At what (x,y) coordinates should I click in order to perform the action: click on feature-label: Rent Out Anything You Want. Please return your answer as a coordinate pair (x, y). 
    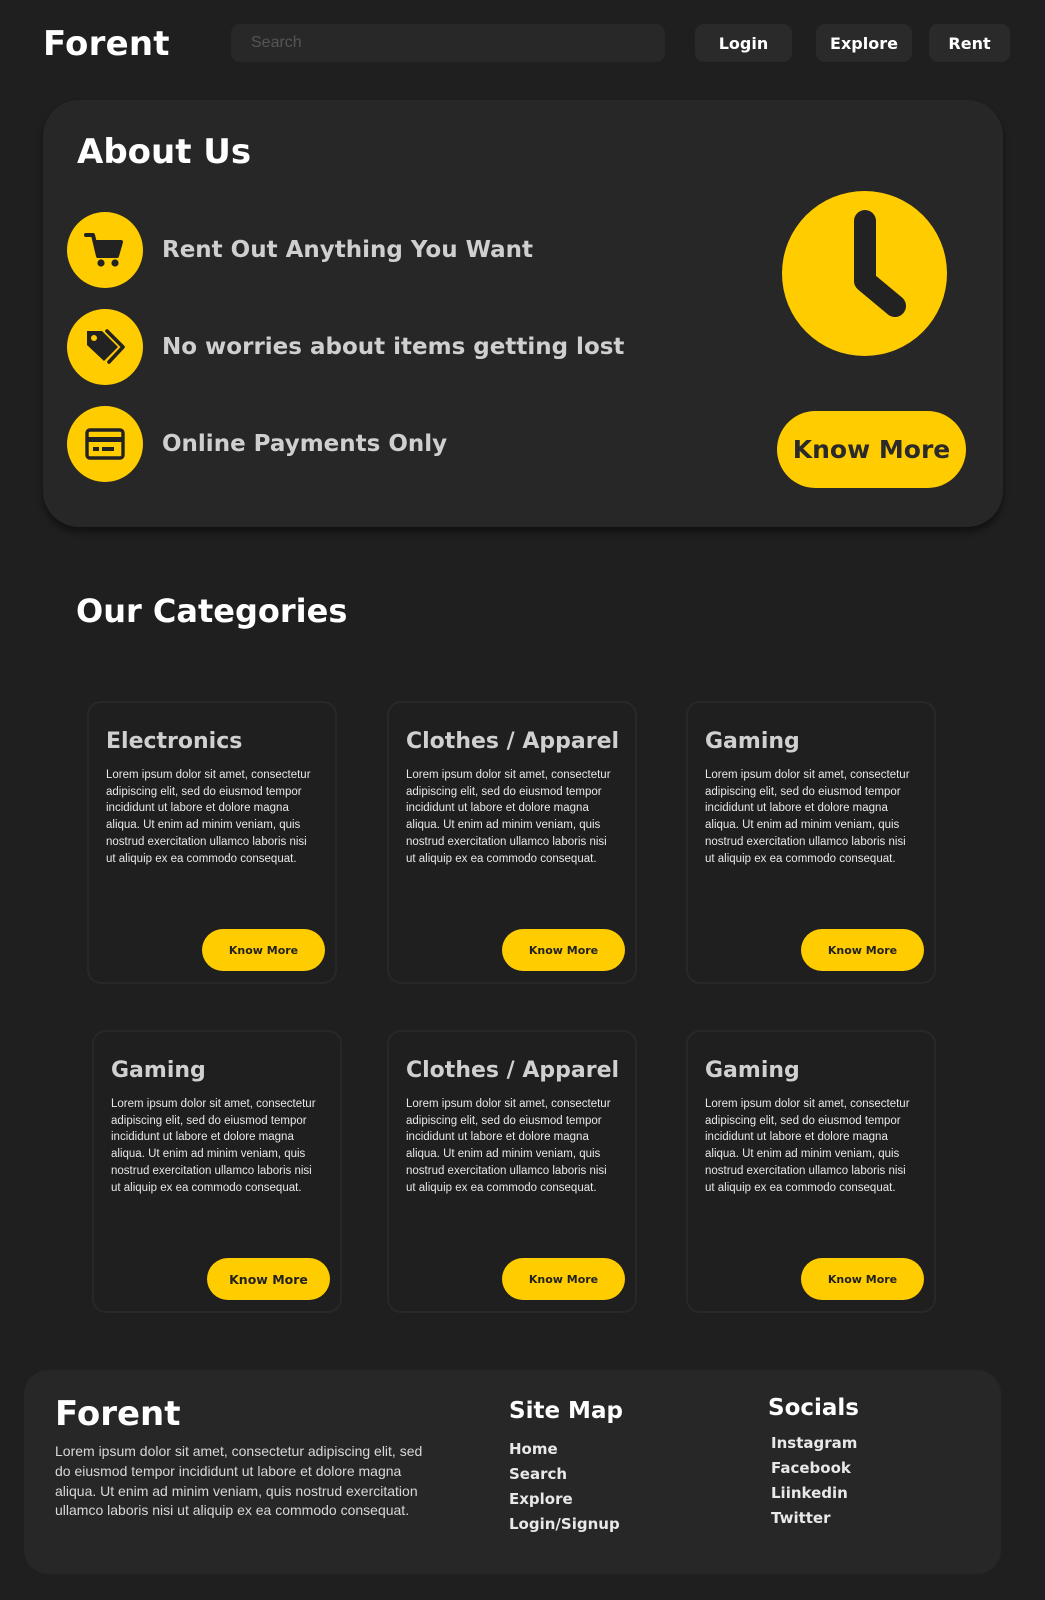
    Looking at the image, I should click on (348, 250).